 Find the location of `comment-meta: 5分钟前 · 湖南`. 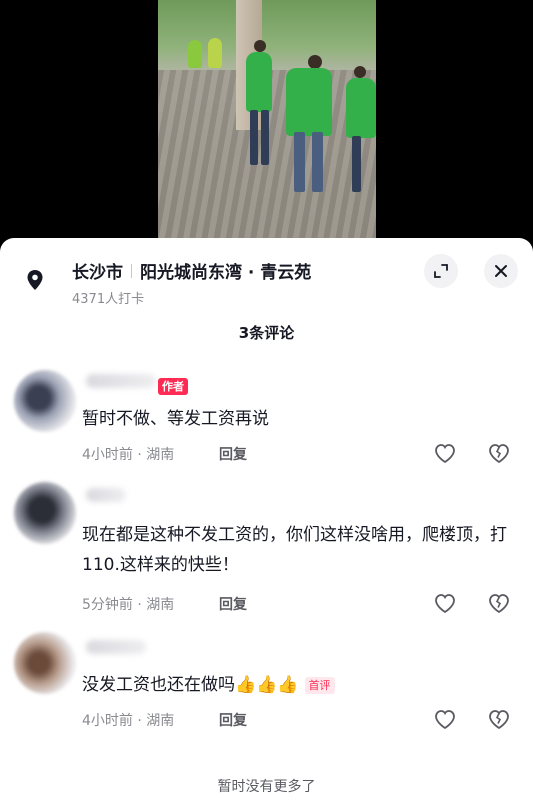

comment-meta: 5分钟前 · 湖南 is located at coordinates (128, 605).